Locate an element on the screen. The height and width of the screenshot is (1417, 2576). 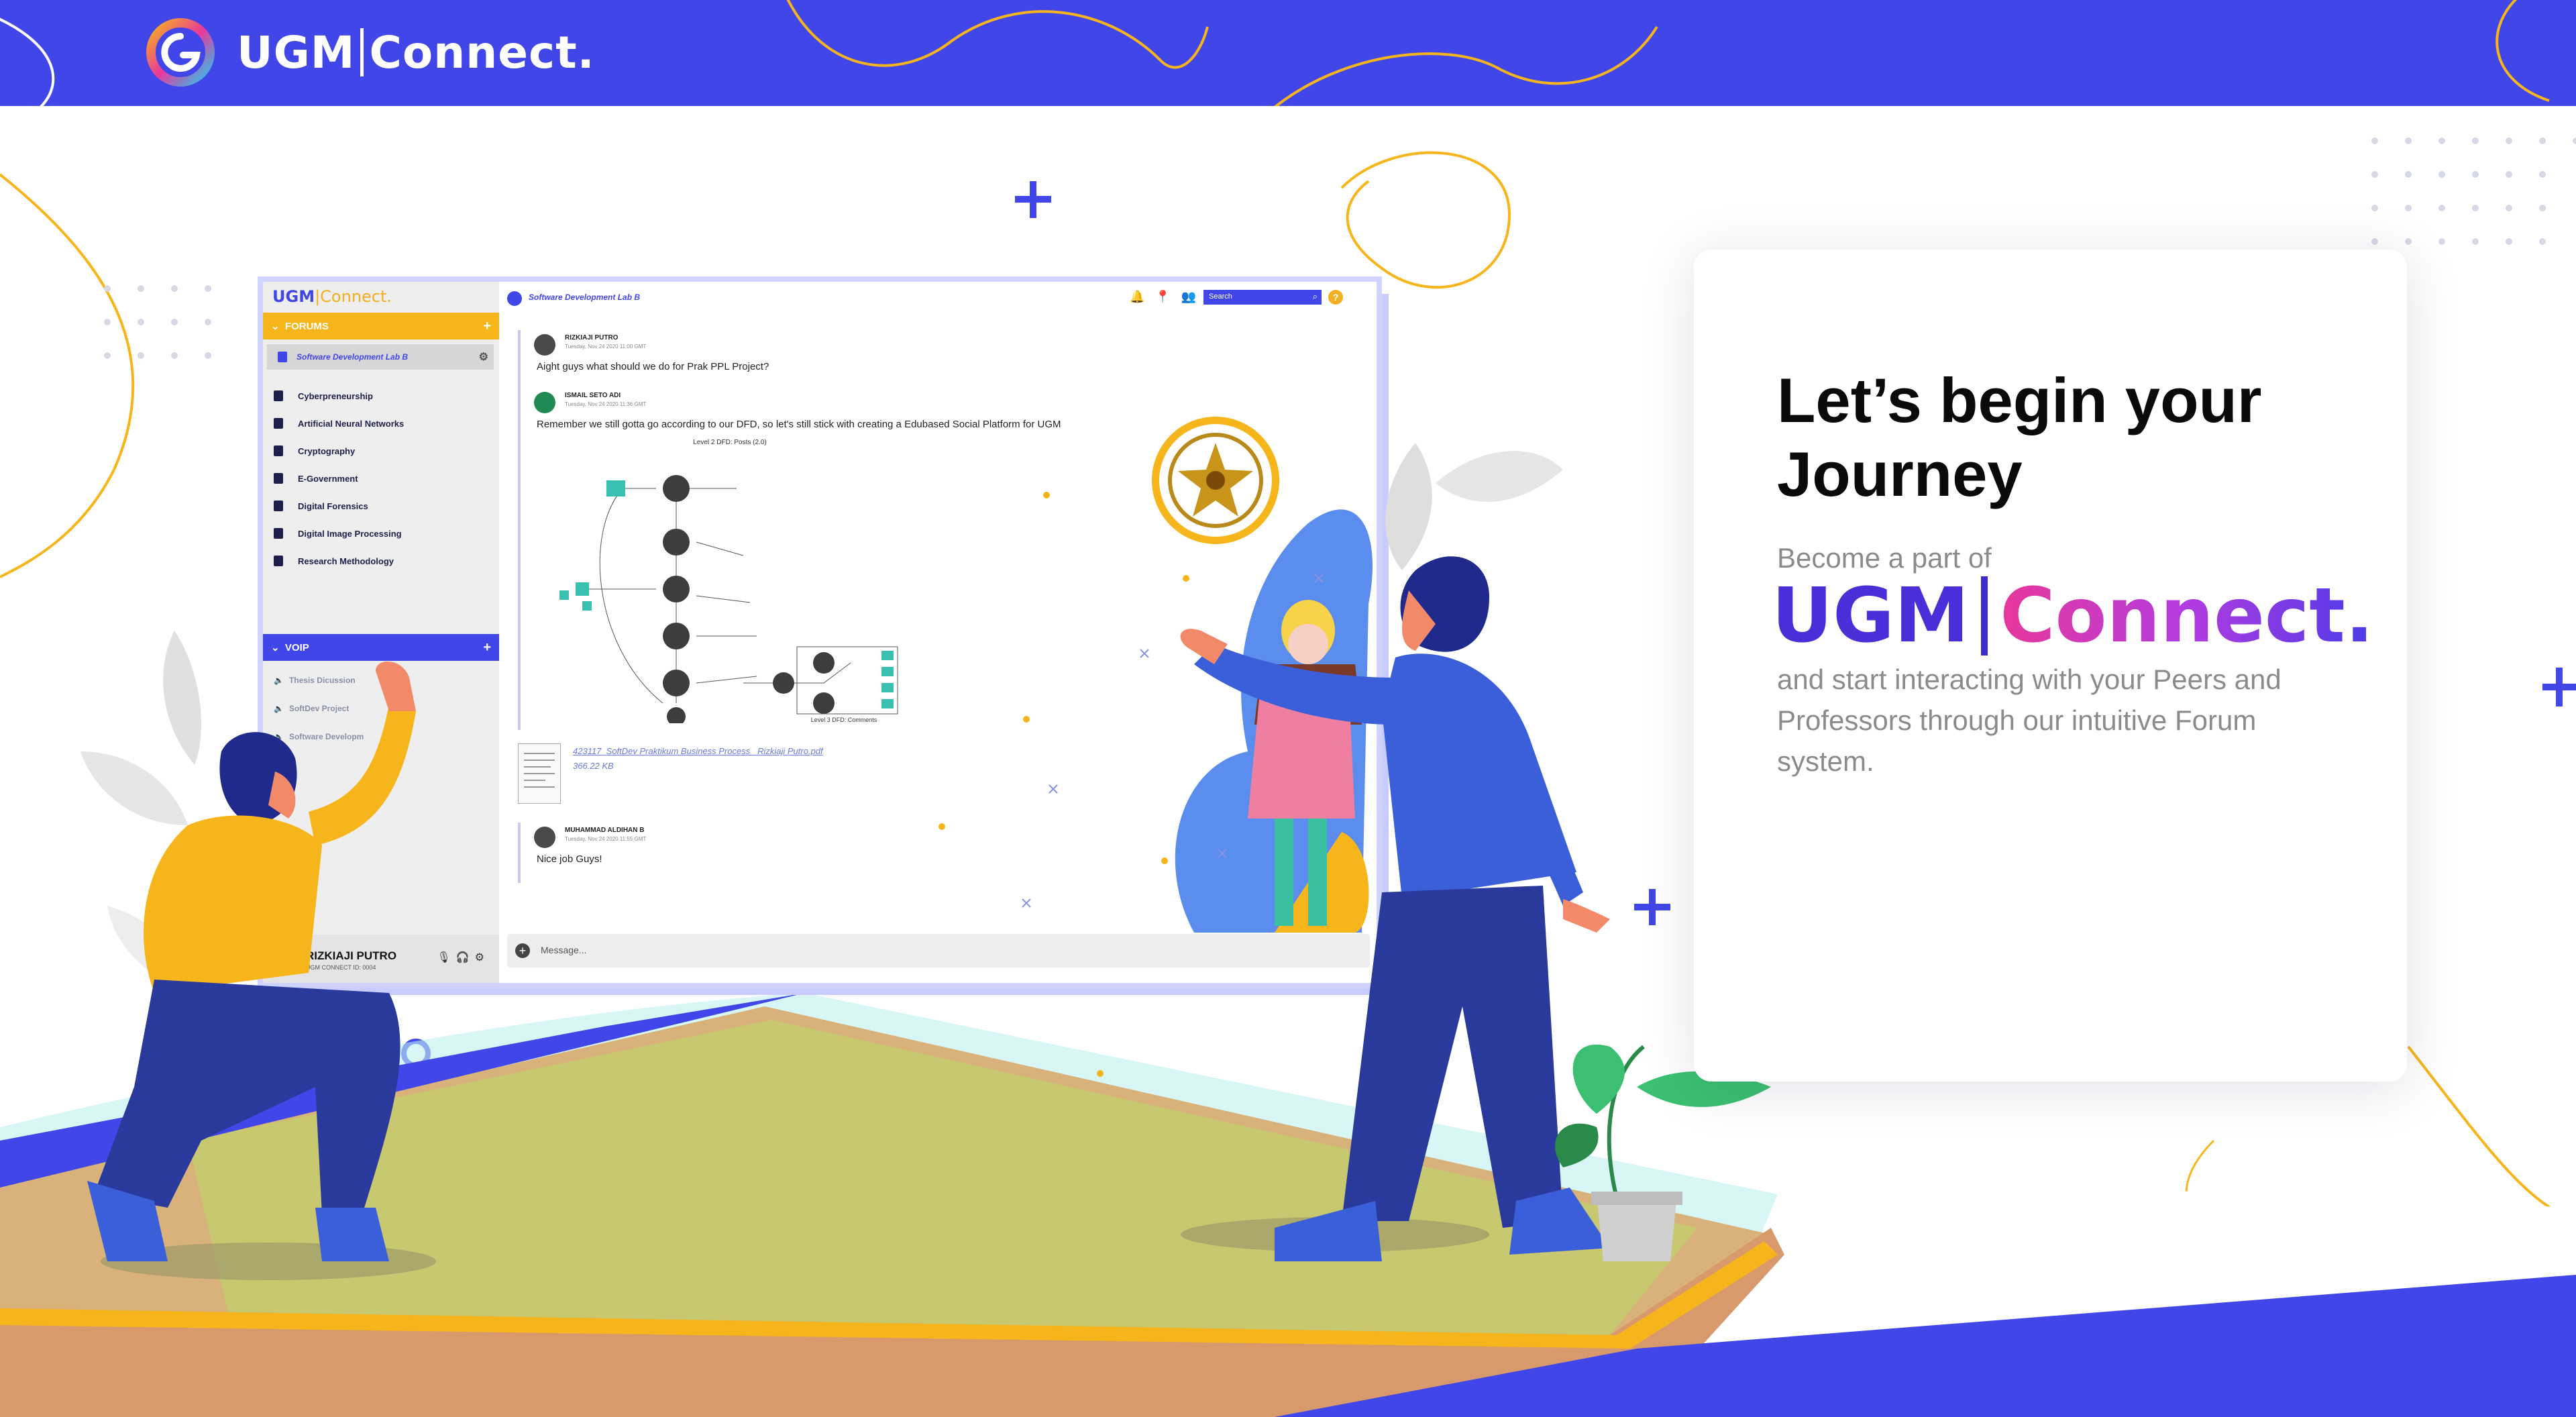
ugm-connect-logo: UGM Connect. is located at coordinates (2072, 616).